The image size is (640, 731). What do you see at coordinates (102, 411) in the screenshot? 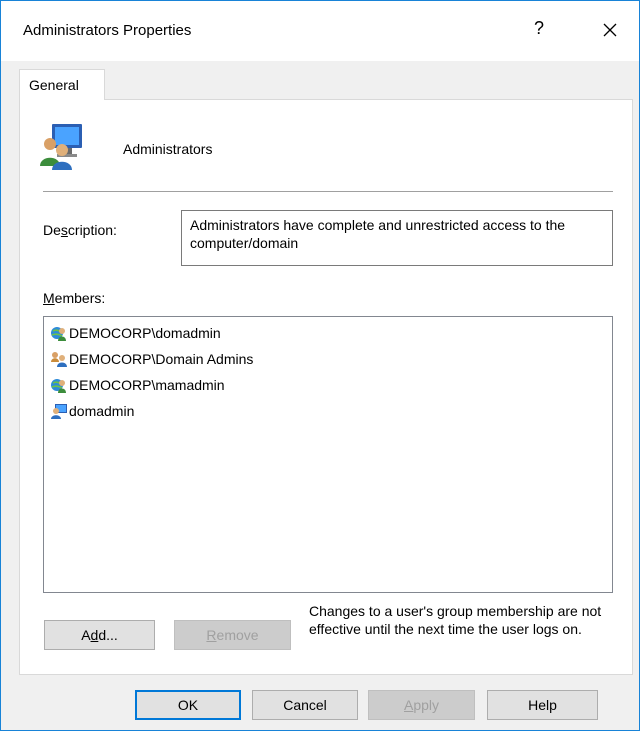
I see `member-name: domadmin` at bounding box center [102, 411].